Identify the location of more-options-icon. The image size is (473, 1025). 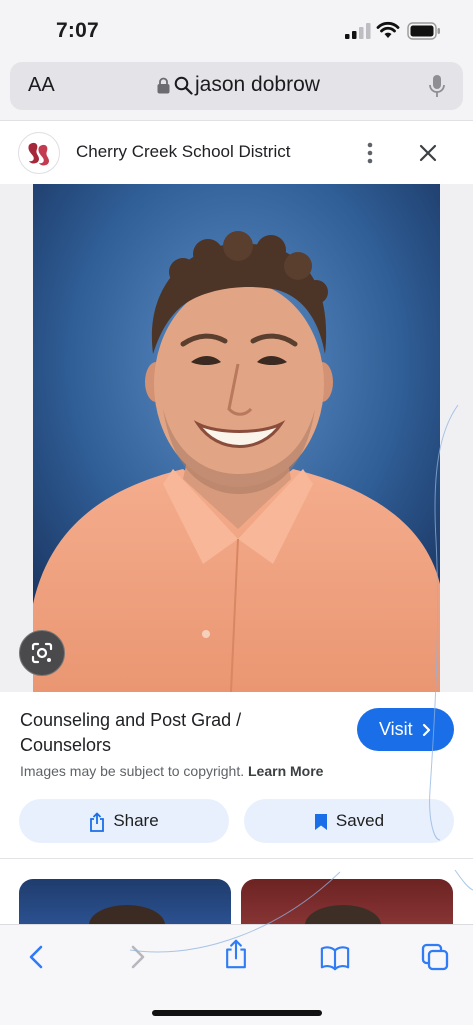
(370, 153).